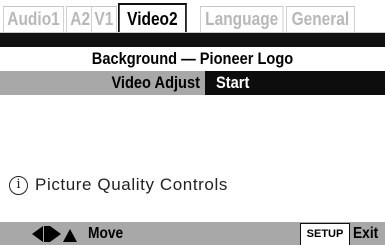 Image resolution: width=385 pixels, height=245 pixels. I want to click on exit-label: Exit, so click(366, 233).